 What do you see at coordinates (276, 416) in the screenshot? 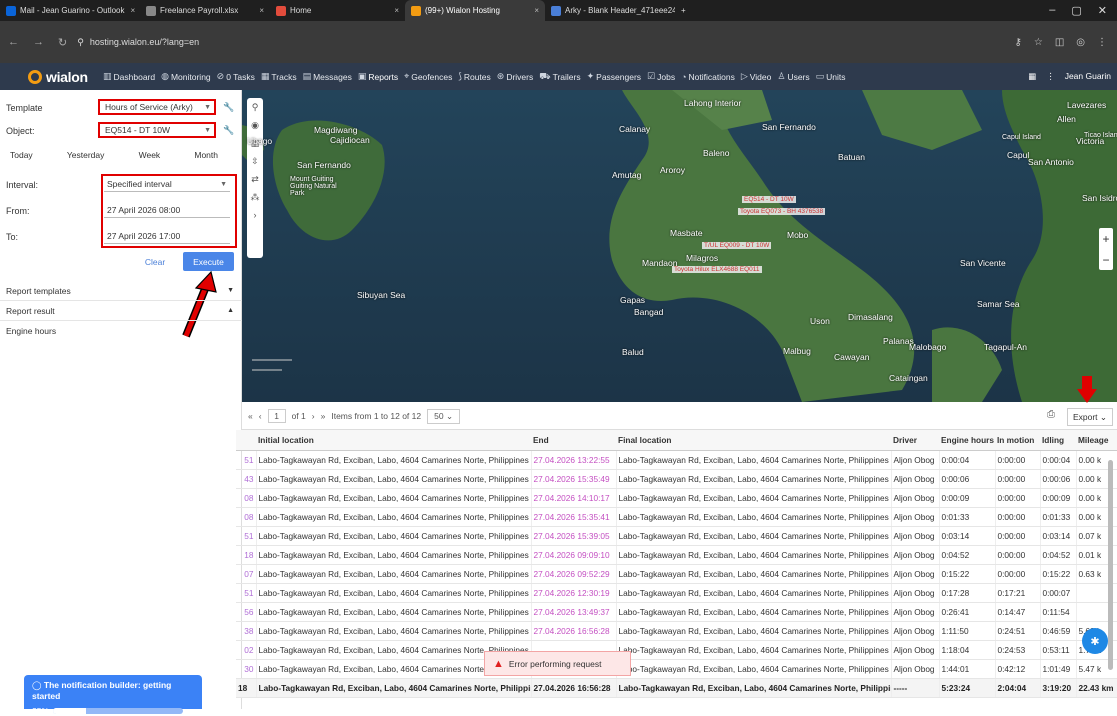
I see `page-input: 1` at bounding box center [276, 416].